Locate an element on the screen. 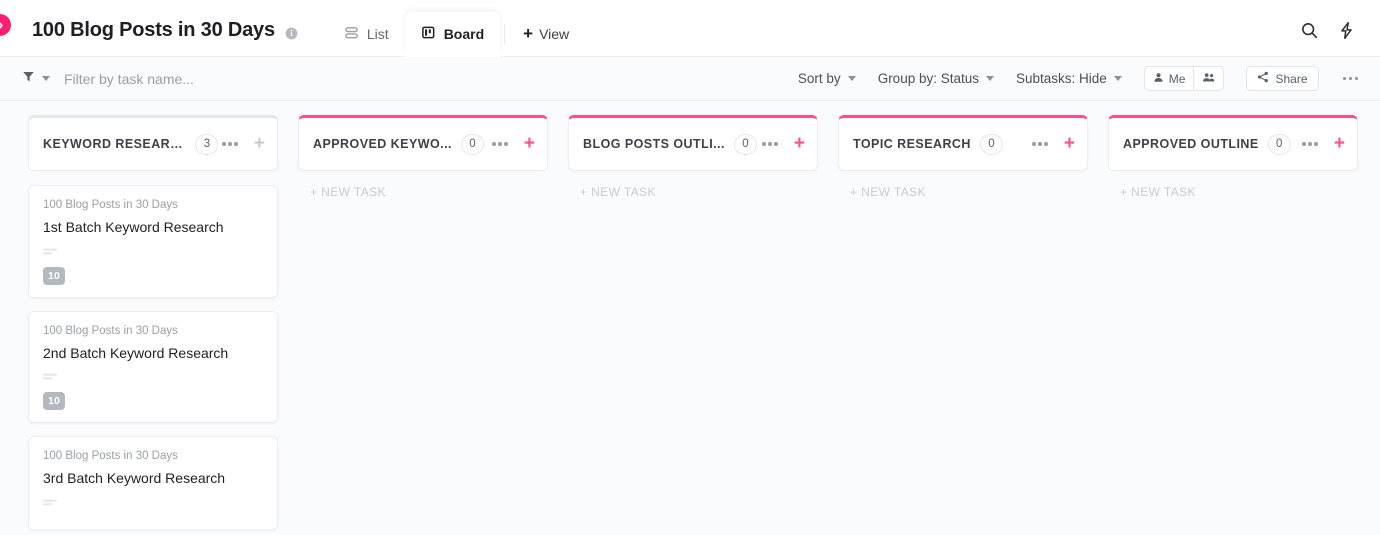 The image size is (1380, 535). subtasks-button: Subtasks: Hide is located at coordinates (1069, 78).